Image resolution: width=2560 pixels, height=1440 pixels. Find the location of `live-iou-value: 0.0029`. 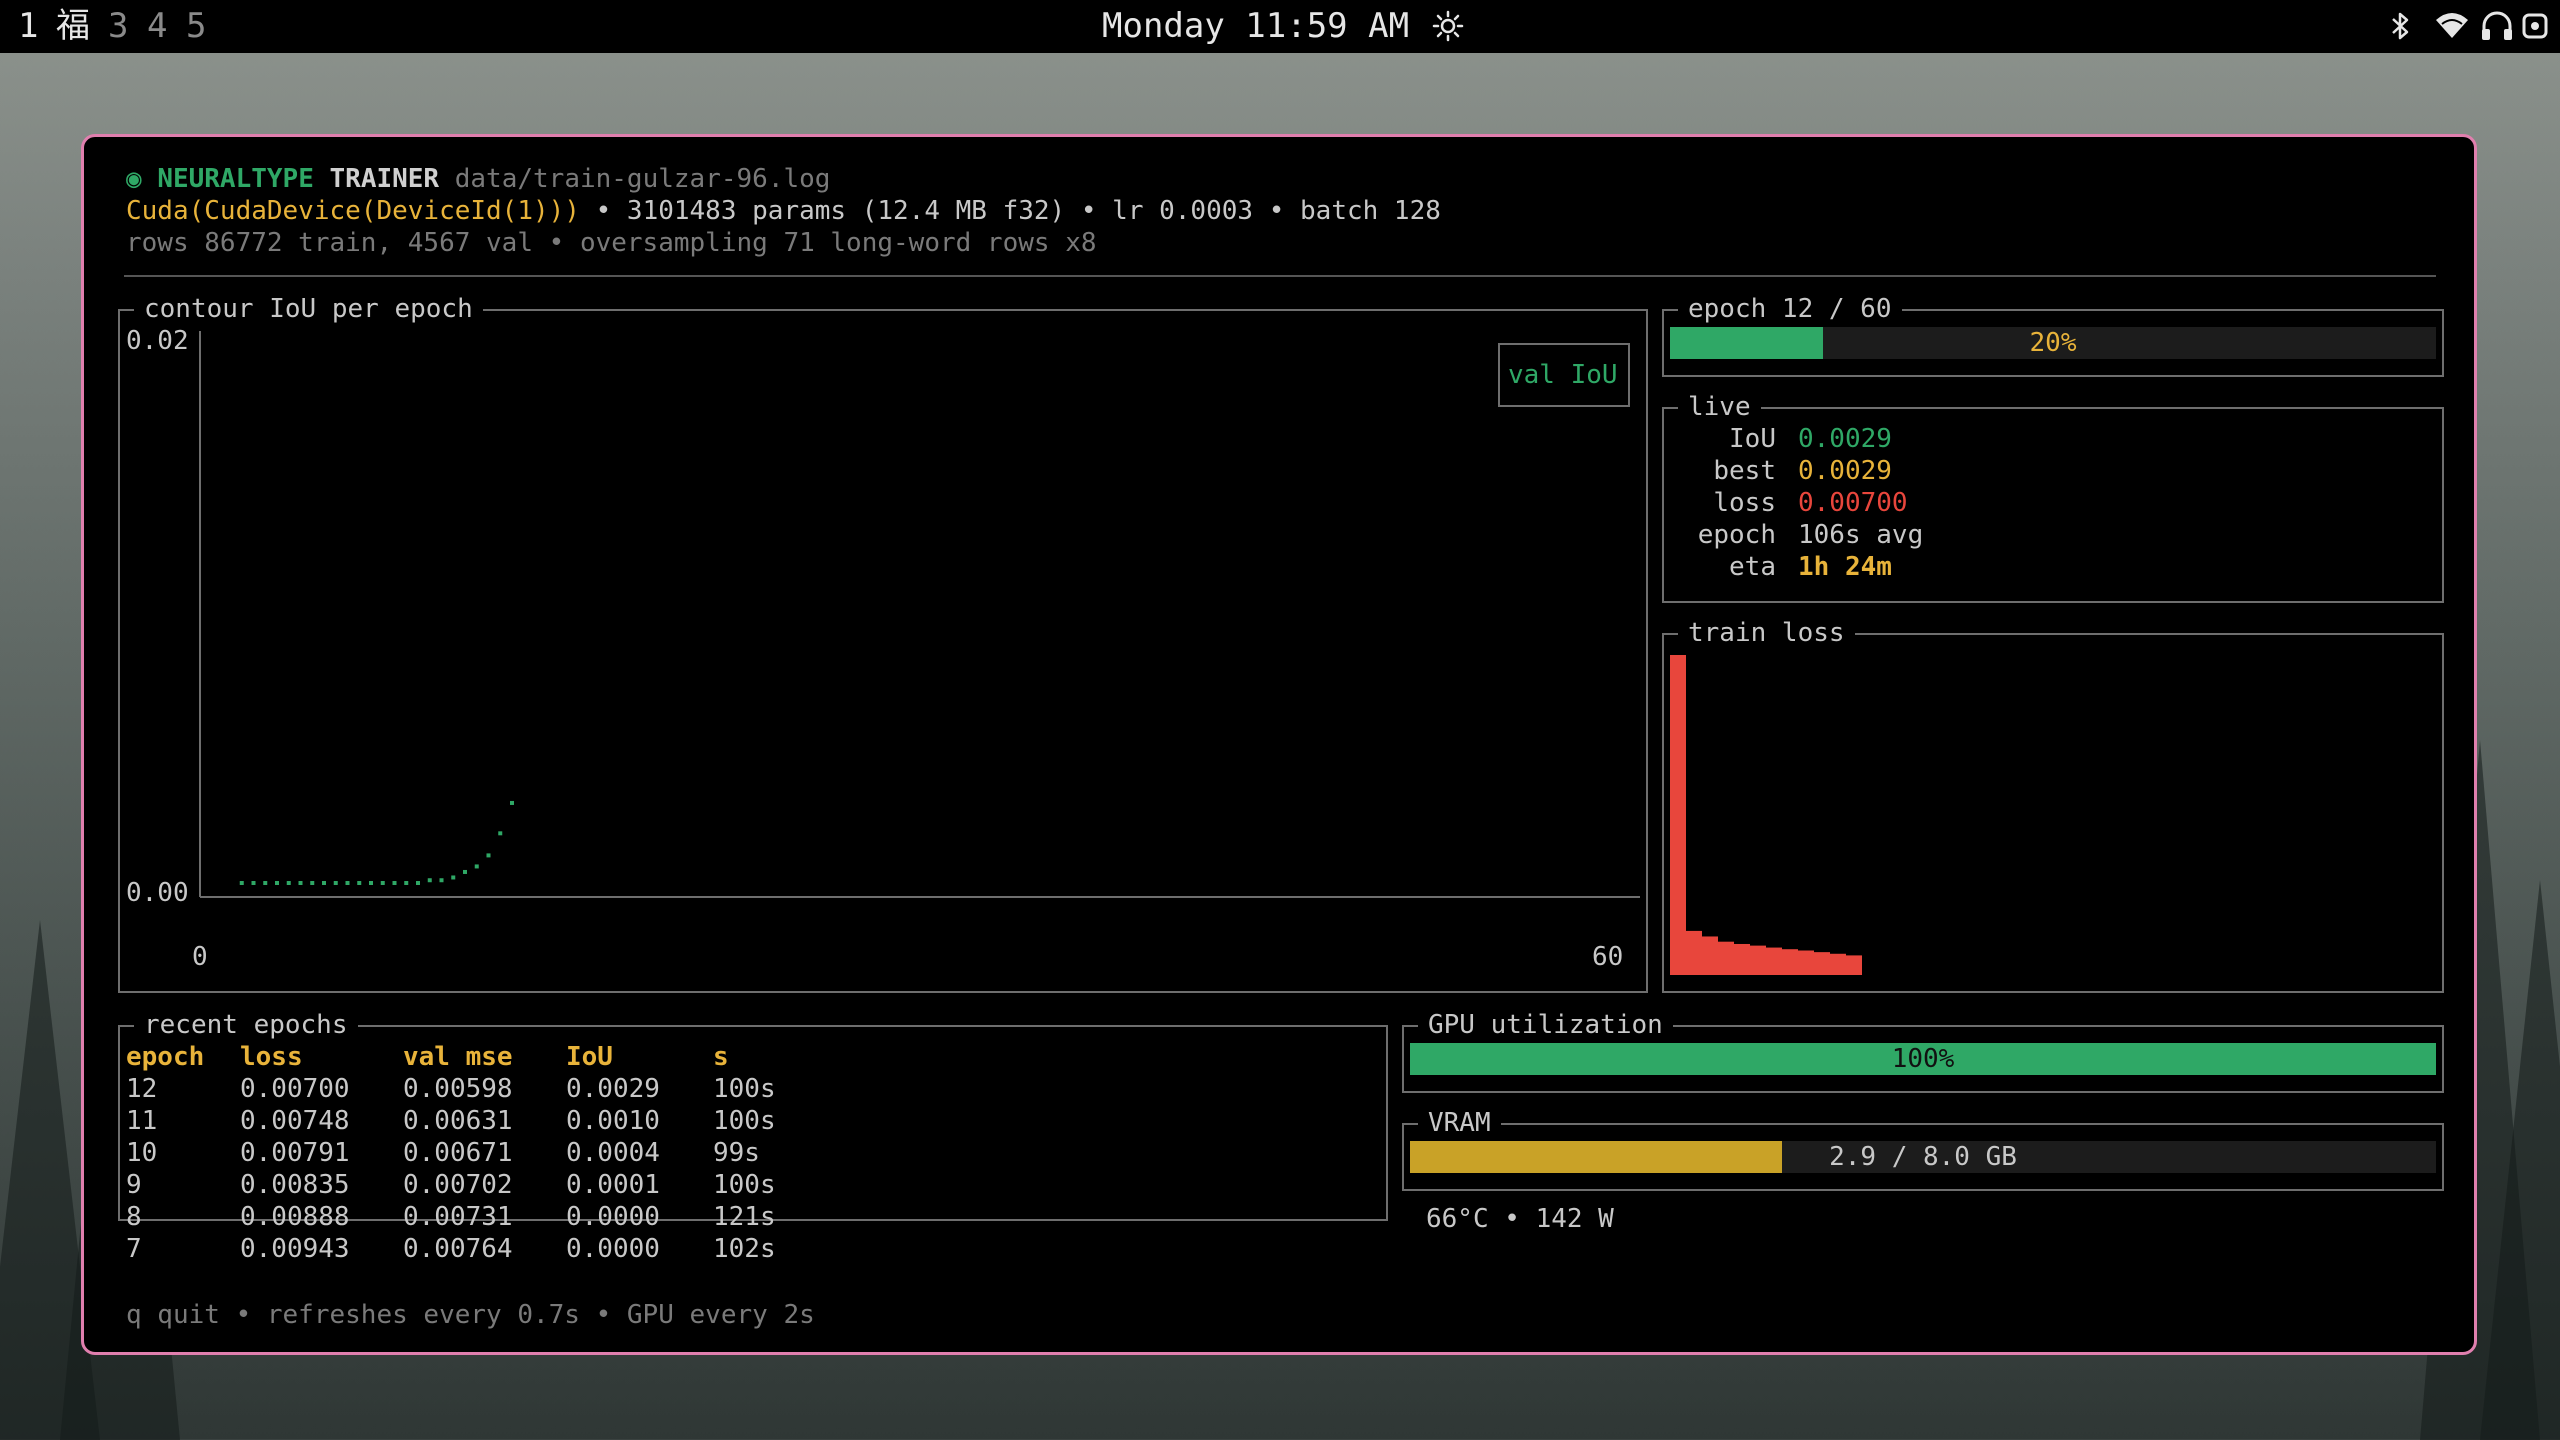

live-iou-value: 0.0029 is located at coordinates (1845, 439).